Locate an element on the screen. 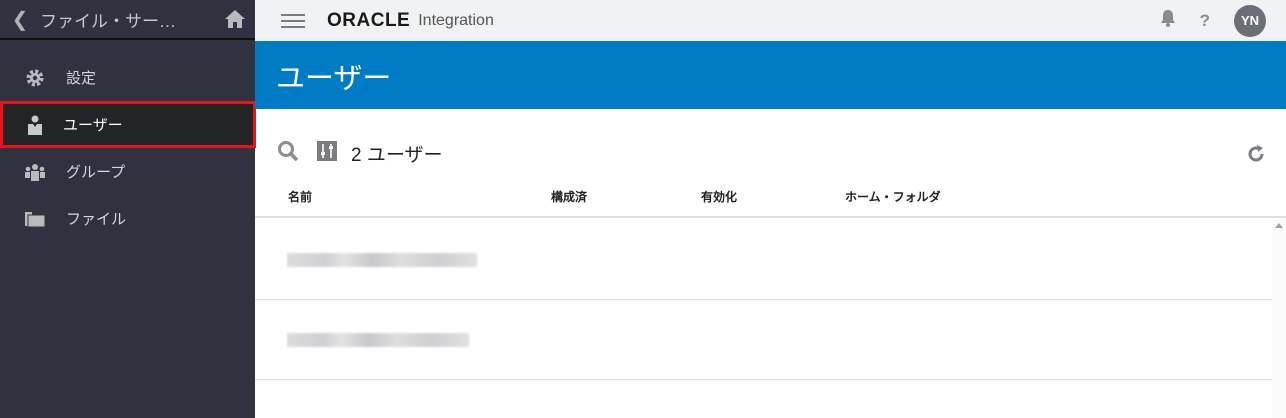 Image resolution: width=1286 pixels, height=418 pixels. hamburger-menu-icon is located at coordinates (293, 20).